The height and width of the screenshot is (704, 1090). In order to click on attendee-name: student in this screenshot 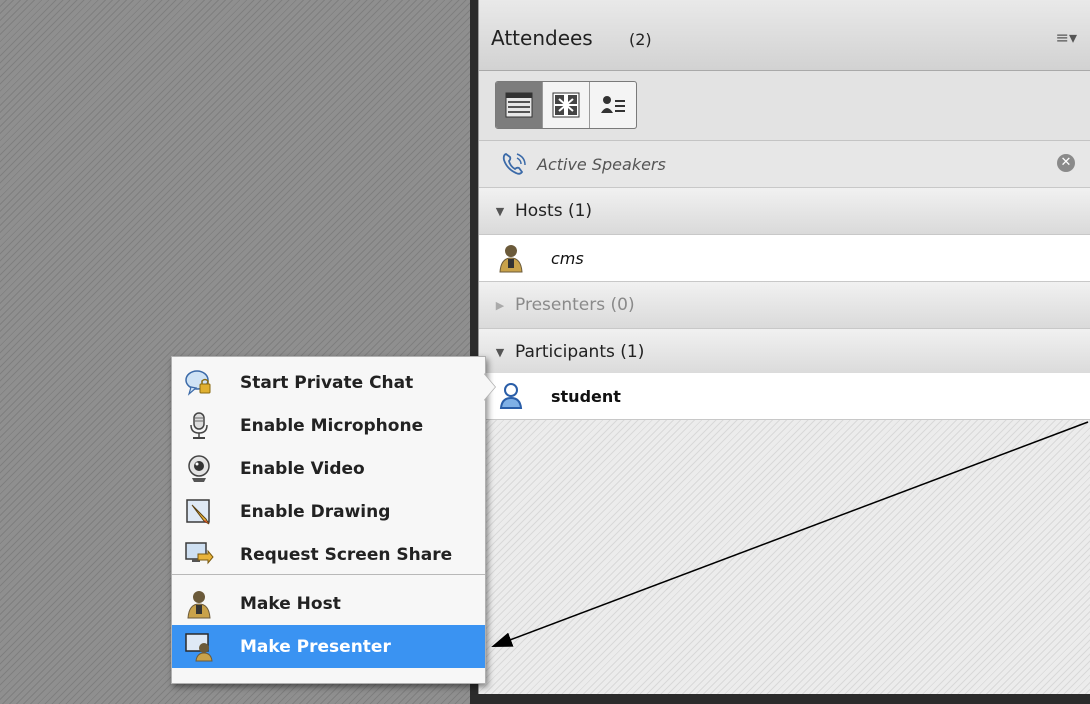, I will do `click(586, 396)`.